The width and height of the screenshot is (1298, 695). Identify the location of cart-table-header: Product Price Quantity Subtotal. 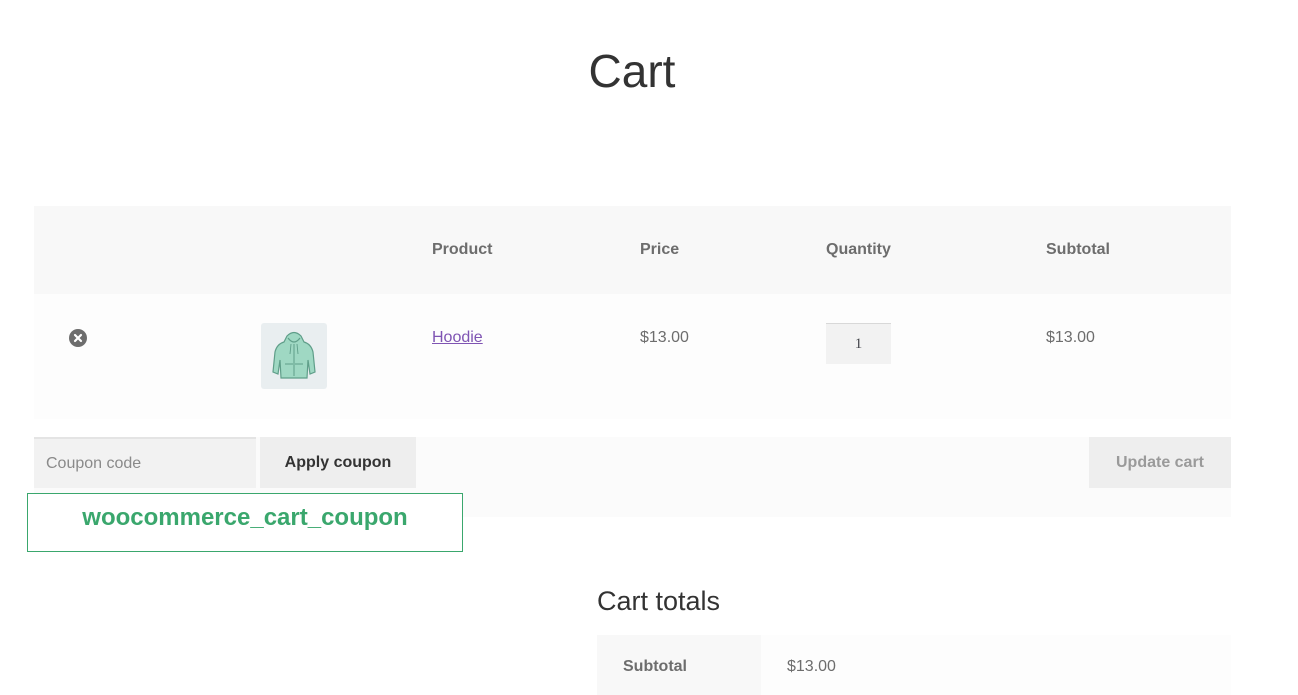
(632, 250).